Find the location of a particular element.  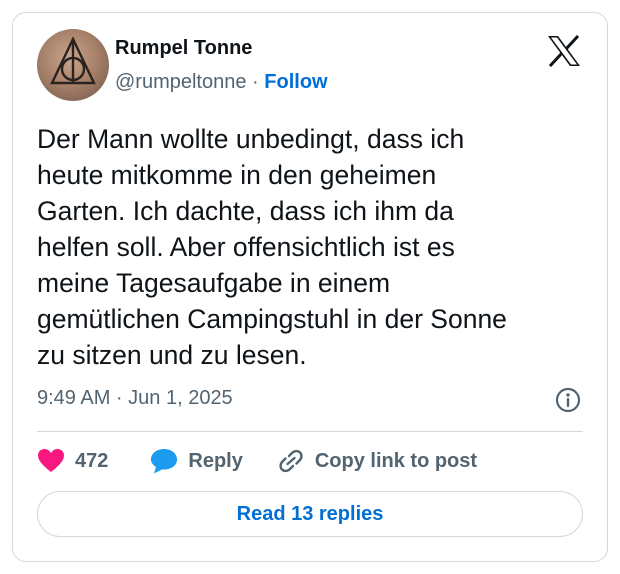

deathly-hallows-tattoo-icon is located at coordinates (73, 60).